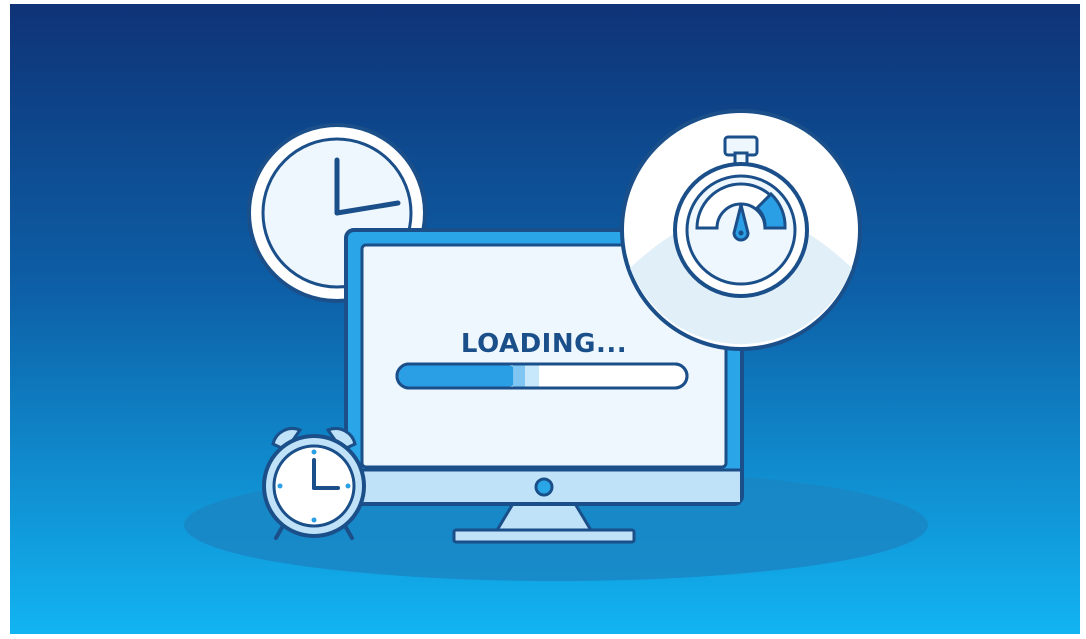  I want to click on stopwatch-icon, so click(741, 230).